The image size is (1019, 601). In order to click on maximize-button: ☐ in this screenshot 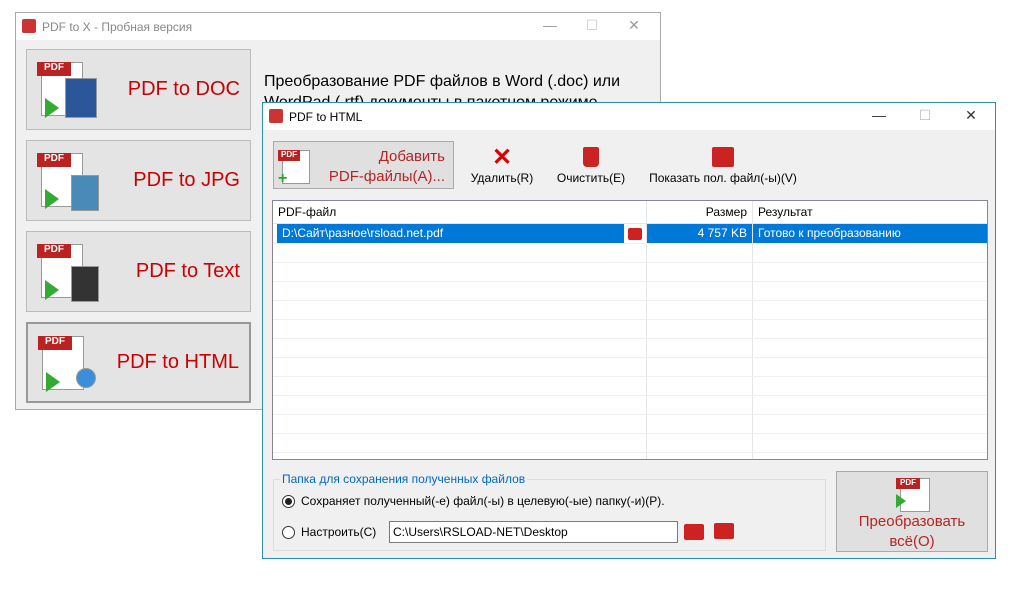, I will do `click(592, 26)`.